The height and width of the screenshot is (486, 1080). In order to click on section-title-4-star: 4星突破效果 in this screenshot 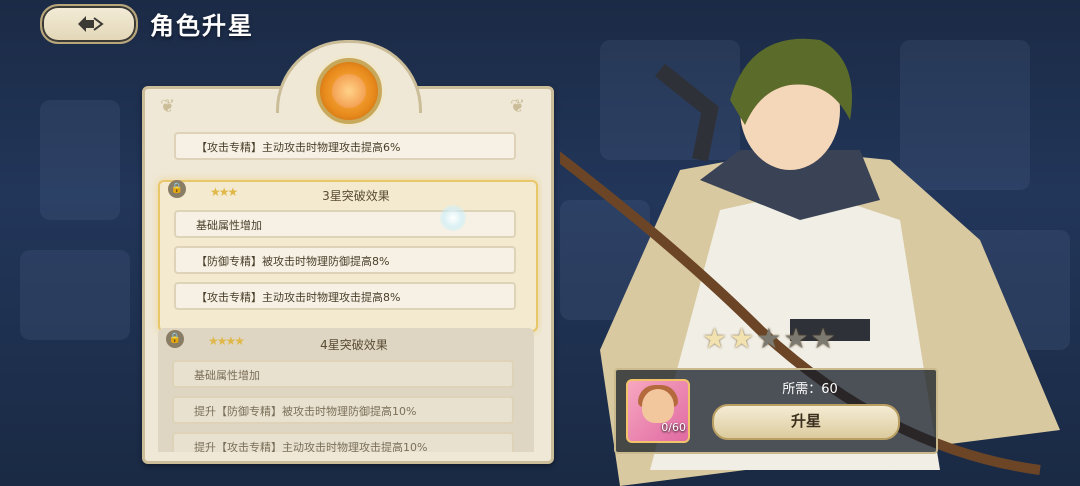, I will do `click(354, 345)`.